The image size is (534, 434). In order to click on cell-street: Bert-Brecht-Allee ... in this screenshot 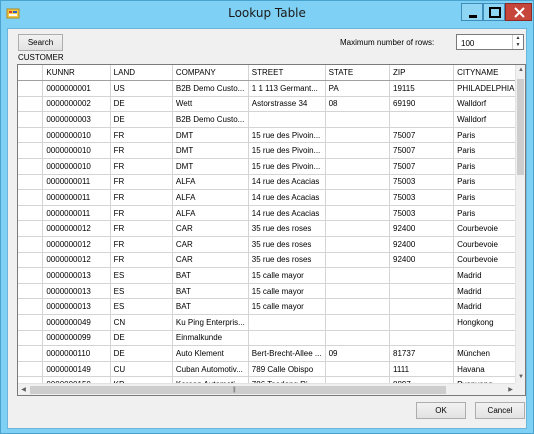, I will do `click(287, 353)`.